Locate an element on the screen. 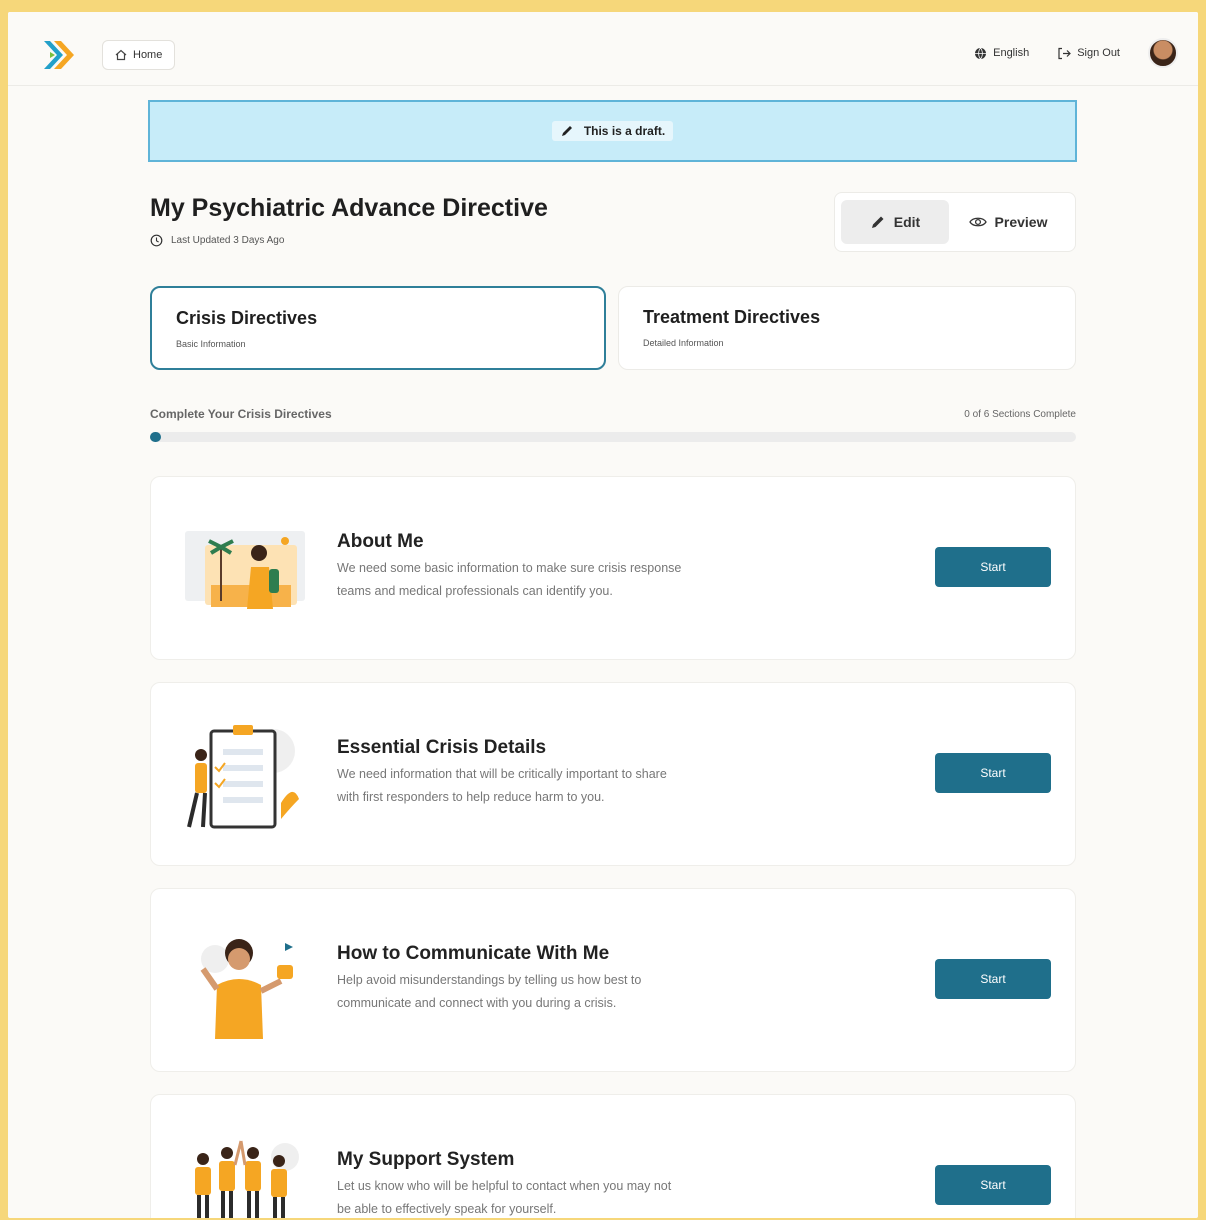  section-title: Essential Crisis Details is located at coordinates (442, 747).